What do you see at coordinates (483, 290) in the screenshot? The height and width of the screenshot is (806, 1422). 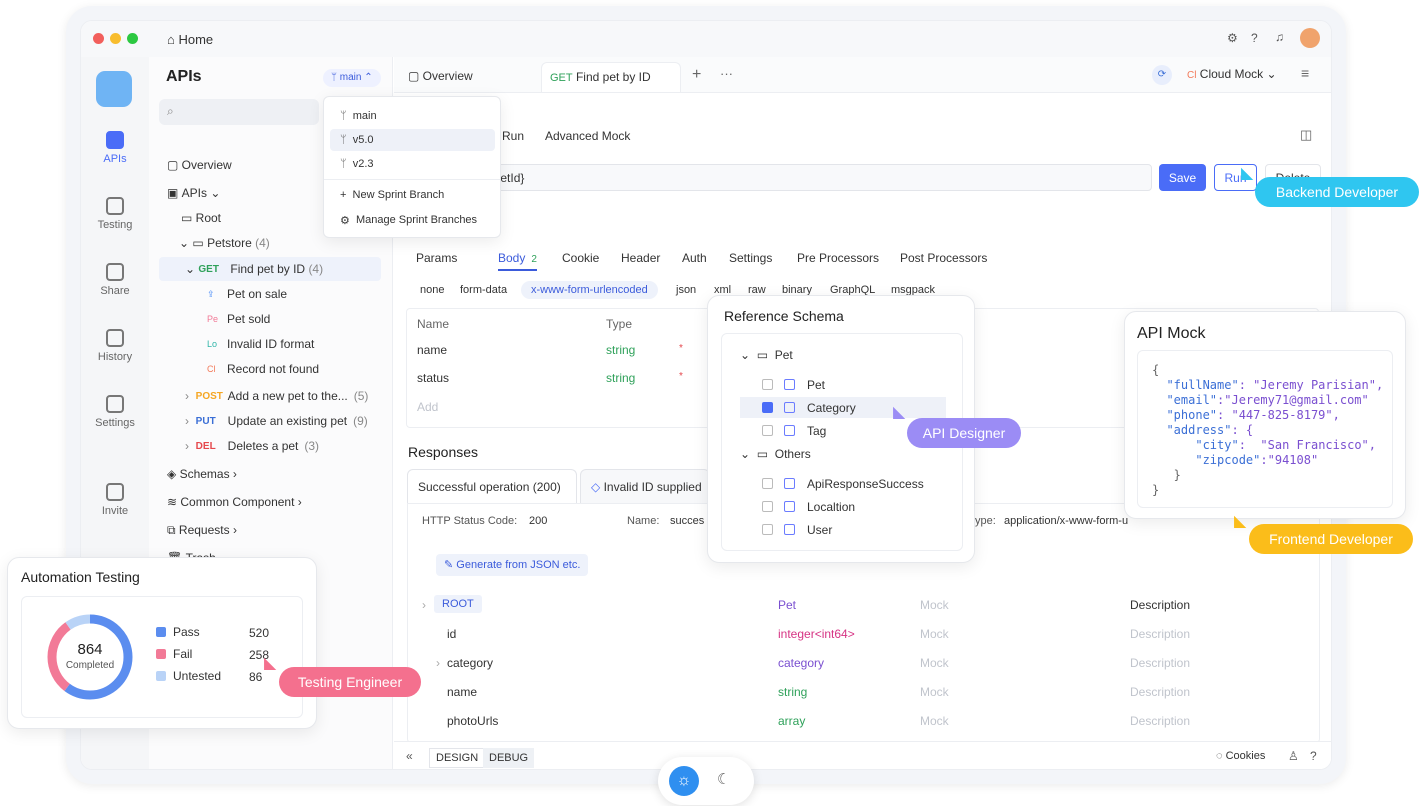 I see `body-type-form-data: form-data` at bounding box center [483, 290].